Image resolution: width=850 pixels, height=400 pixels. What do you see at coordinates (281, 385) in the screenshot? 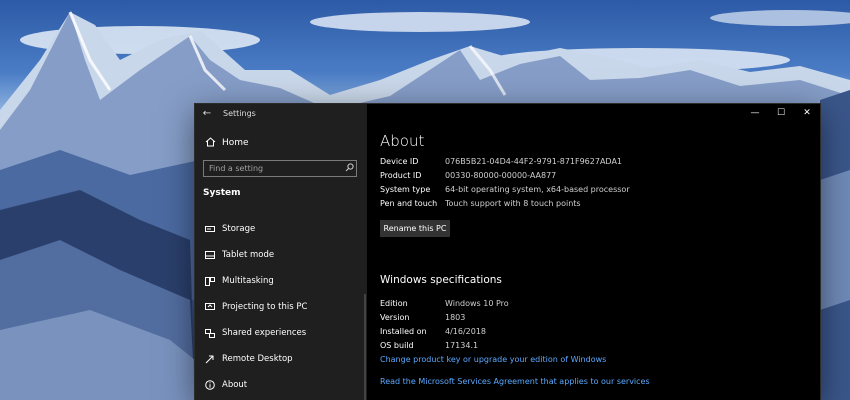
I see `sidebar-item-about: About` at bounding box center [281, 385].